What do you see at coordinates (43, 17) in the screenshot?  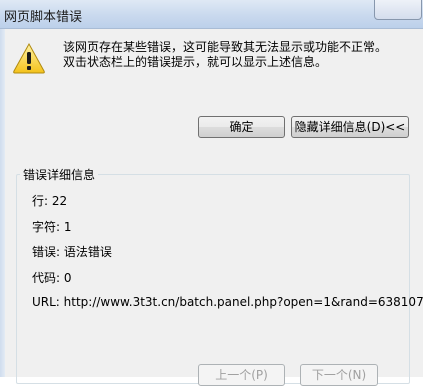 I see `window-title: 网页脚本错误` at bounding box center [43, 17].